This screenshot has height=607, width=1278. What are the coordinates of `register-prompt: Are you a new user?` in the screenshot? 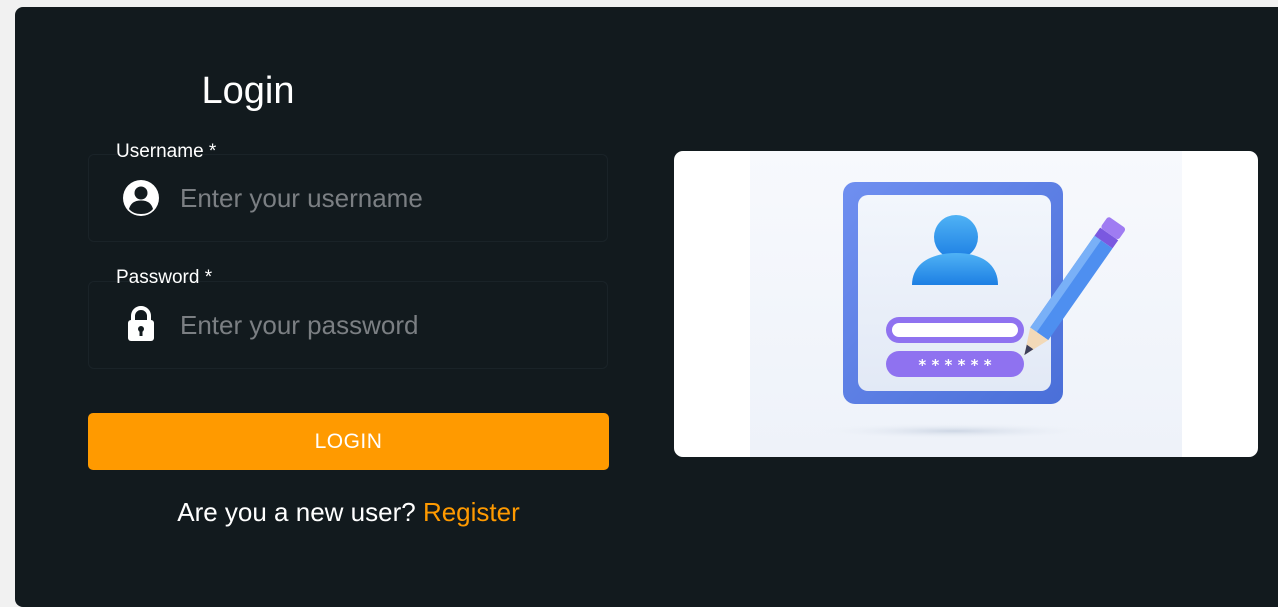 It's located at (296, 512).